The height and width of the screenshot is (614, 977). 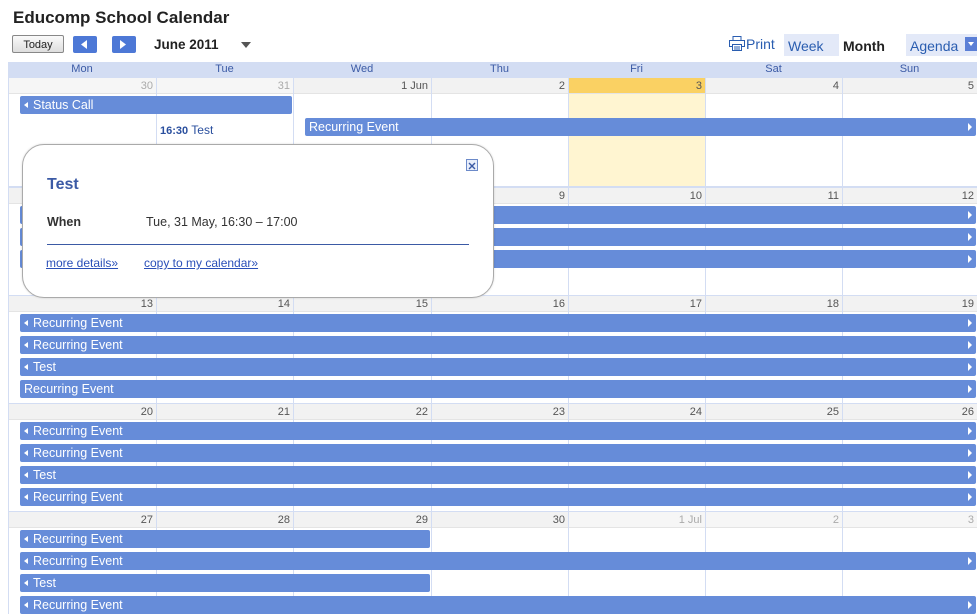 What do you see at coordinates (636, 69) in the screenshot?
I see `weekday-header: Fri` at bounding box center [636, 69].